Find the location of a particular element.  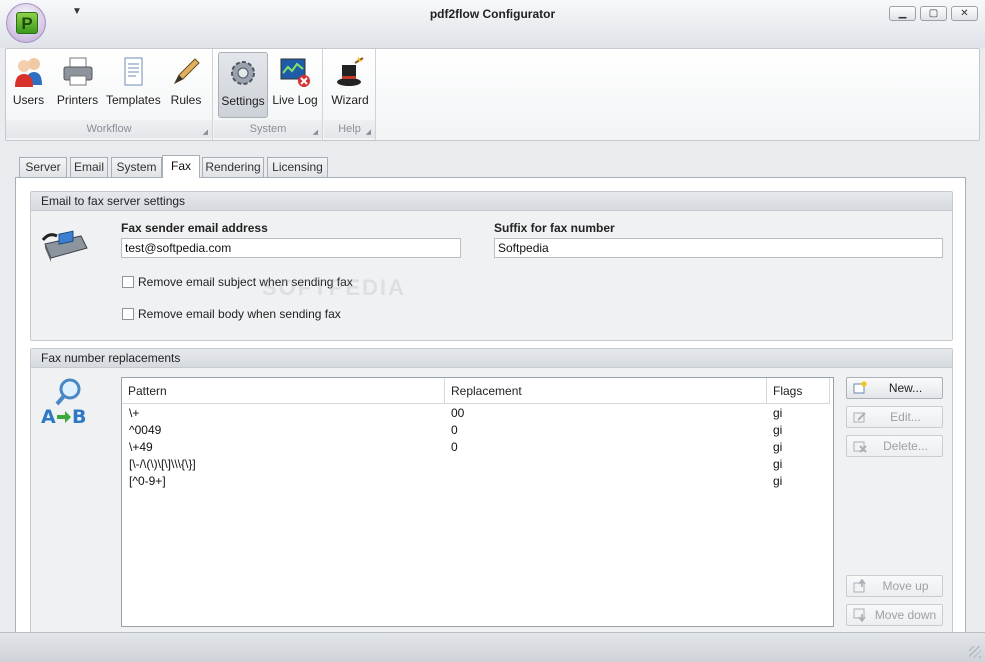

templates-label: Templates is located at coordinates (133, 100).